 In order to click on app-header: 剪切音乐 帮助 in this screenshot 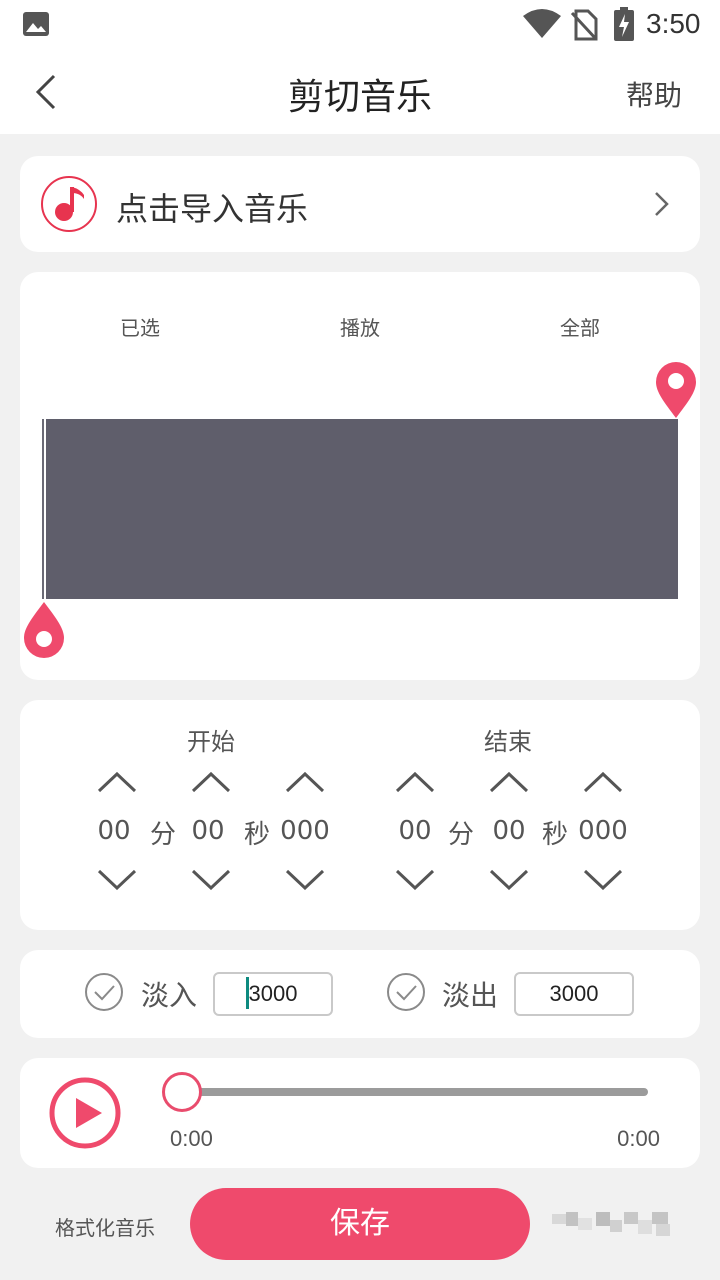, I will do `click(360, 93)`.